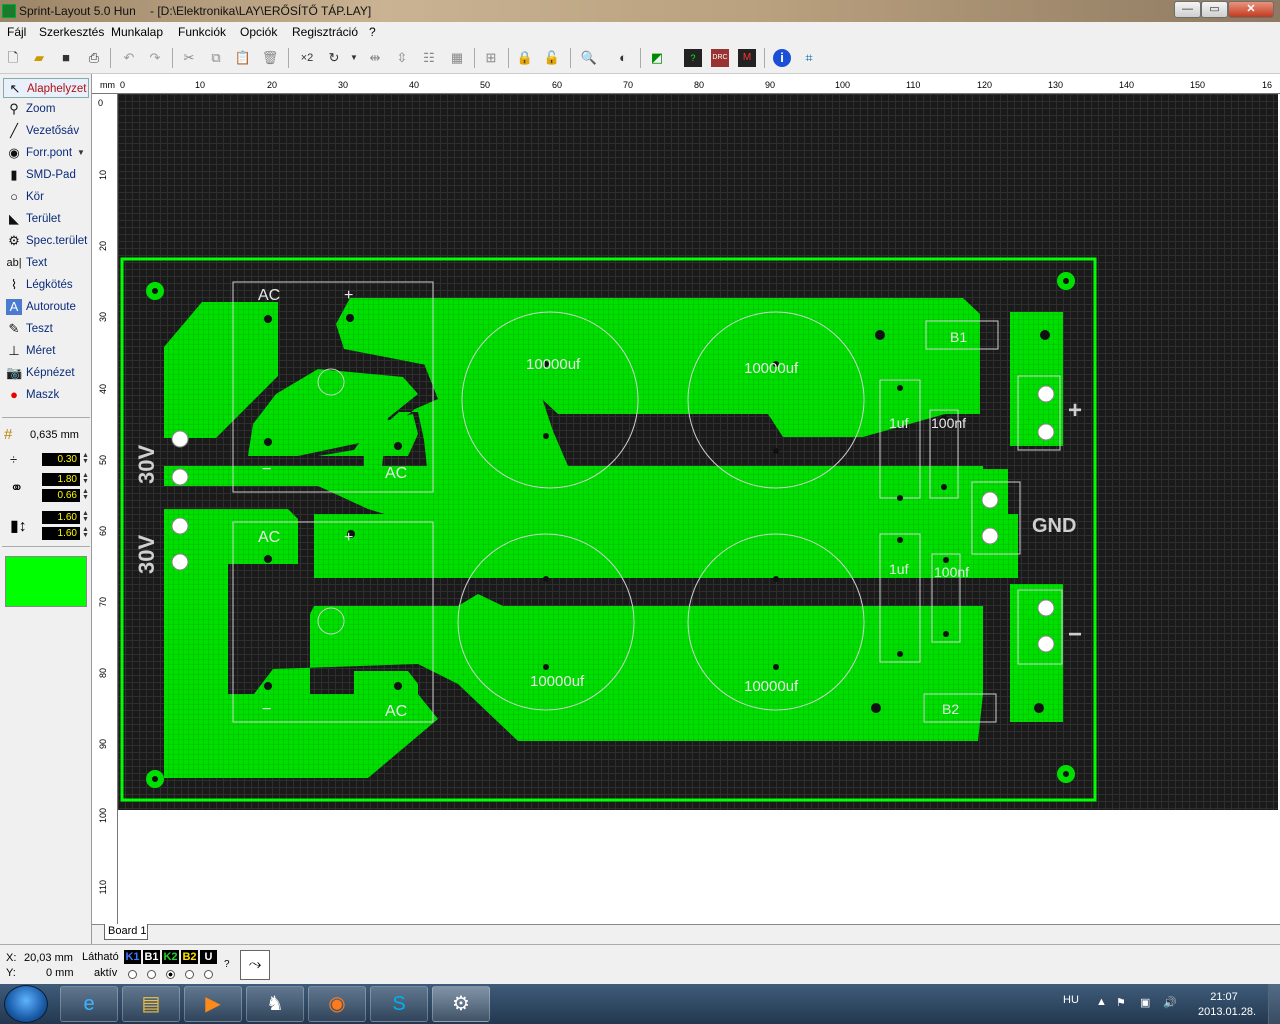 This screenshot has height=1024, width=1280. I want to click on restore-button: ▭, so click(1214, 9).